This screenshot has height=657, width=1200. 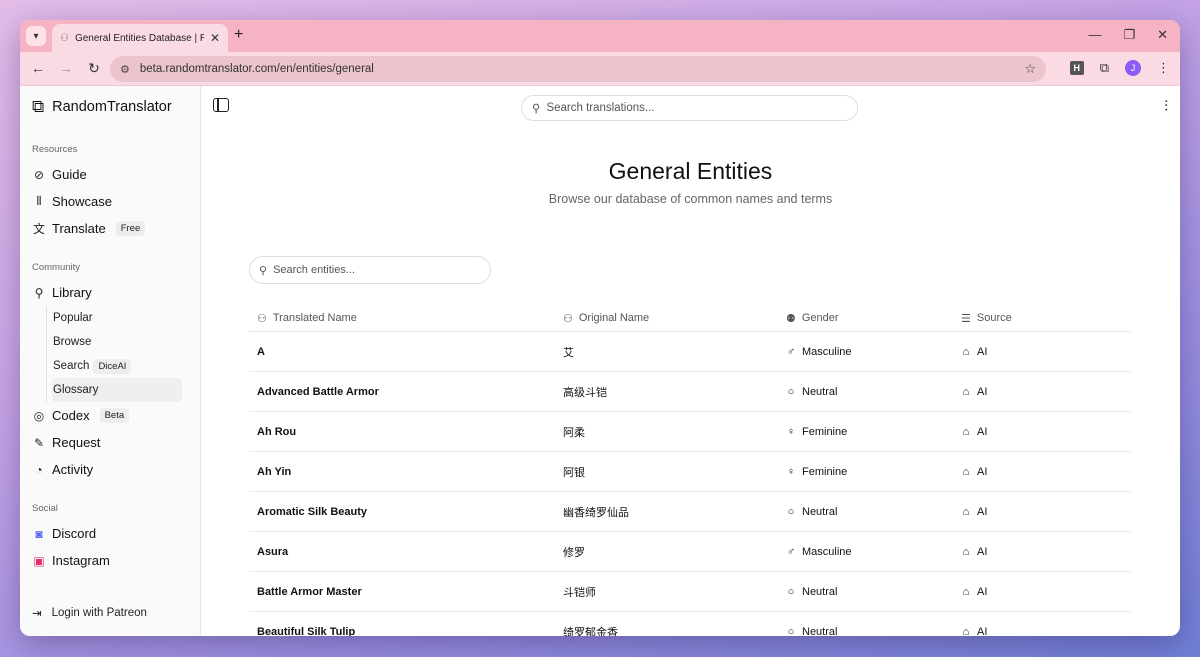 What do you see at coordinates (590, 631) in the screenshot?
I see `original-name: 绮罗郁金香` at bounding box center [590, 631].